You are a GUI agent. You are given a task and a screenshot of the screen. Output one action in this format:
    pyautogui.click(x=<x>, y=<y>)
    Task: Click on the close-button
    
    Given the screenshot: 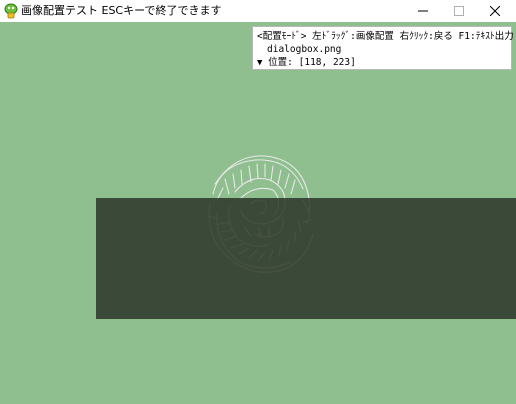 What is the action you would take?
    pyautogui.click(x=495, y=11)
    